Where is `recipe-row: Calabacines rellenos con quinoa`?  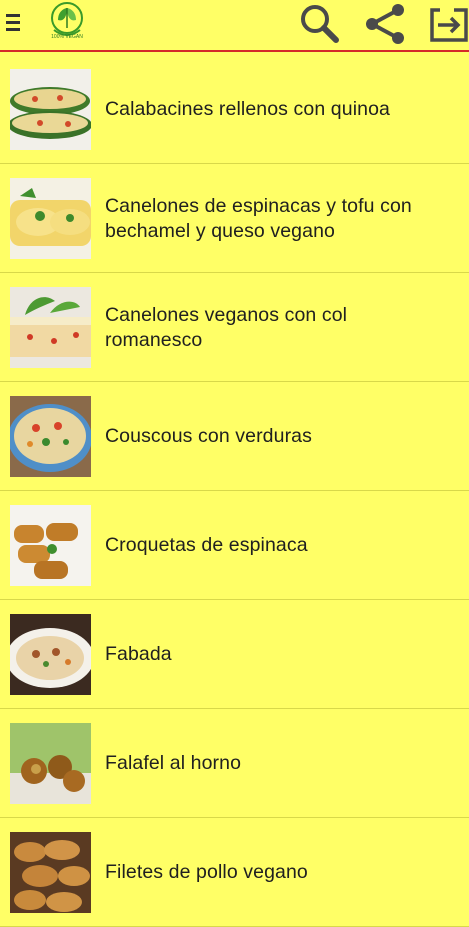
recipe-row: Calabacines rellenos con quinoa is located at coordinates (234, 109).